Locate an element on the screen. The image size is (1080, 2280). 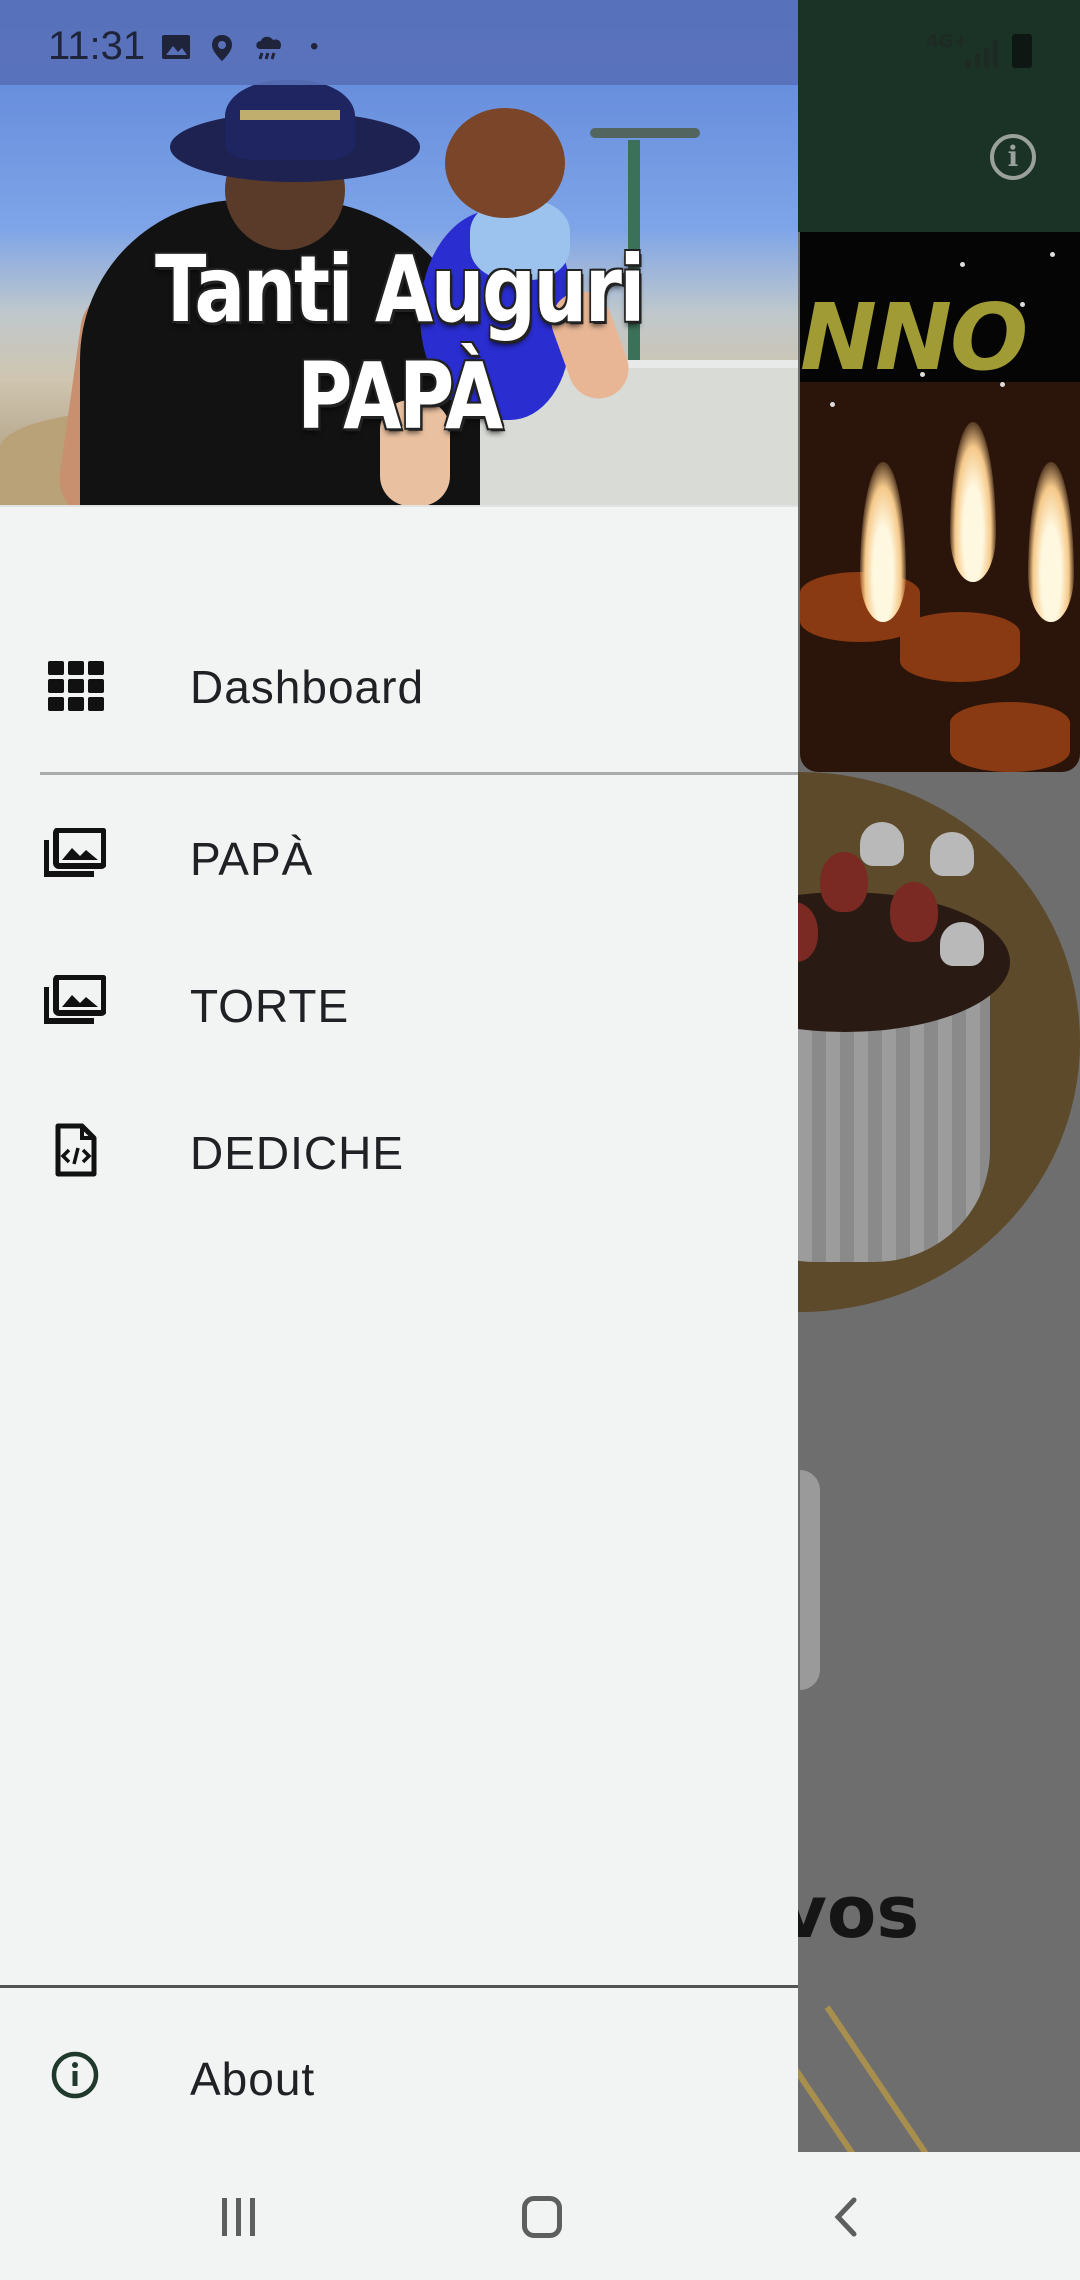
card-title-fragment: NNO is located at coordinates (914, 337).